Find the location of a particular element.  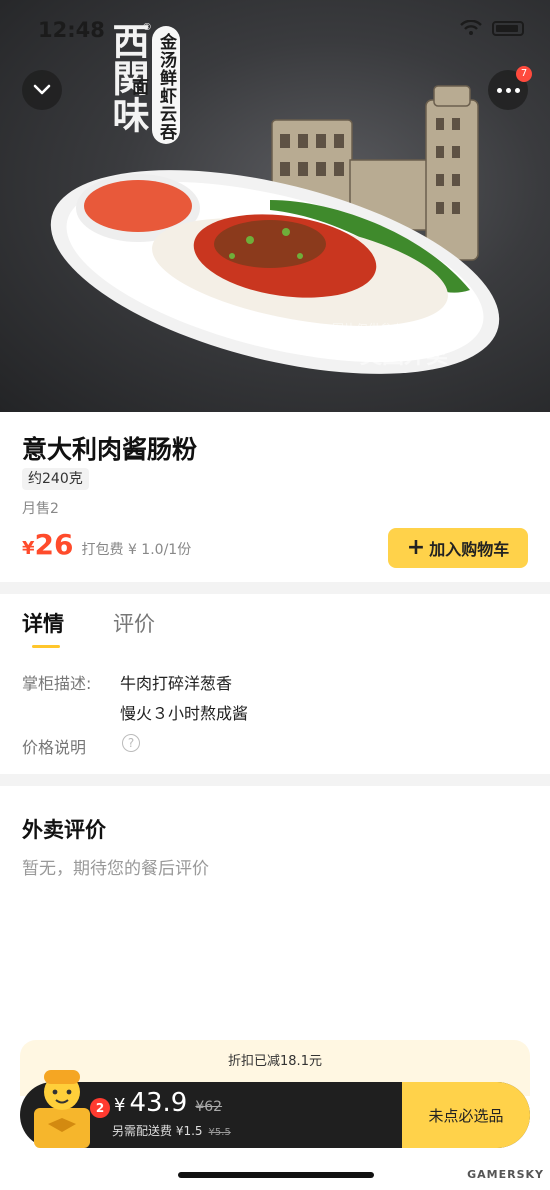

more-dots-icon is located at coordinates (508, 90).